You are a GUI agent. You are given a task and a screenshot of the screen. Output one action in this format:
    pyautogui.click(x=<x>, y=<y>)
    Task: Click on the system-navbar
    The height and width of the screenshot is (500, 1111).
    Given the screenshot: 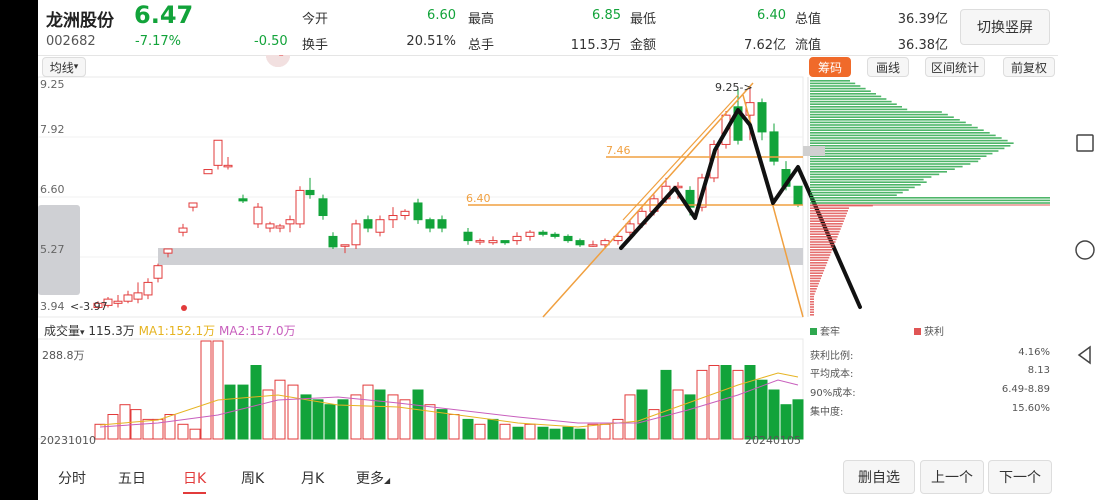 What is the action you would take?
    pyautogui.click(x=1084, y=250)
    